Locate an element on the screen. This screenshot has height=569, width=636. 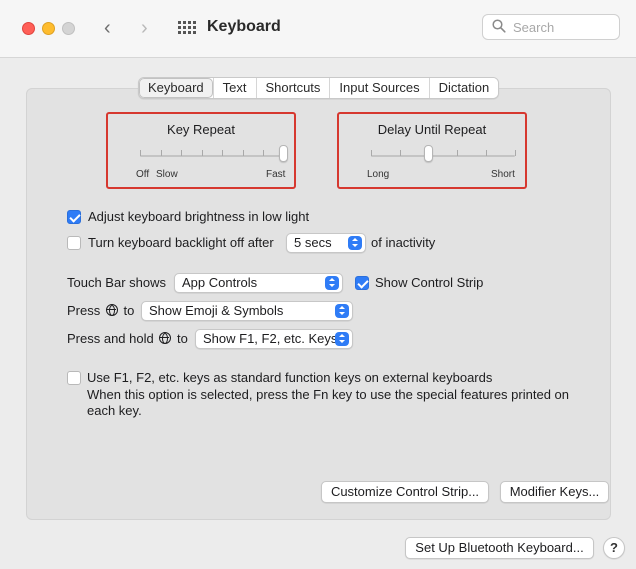
key-repeat-title: Key Repeat is located at coordinates (201, 129).